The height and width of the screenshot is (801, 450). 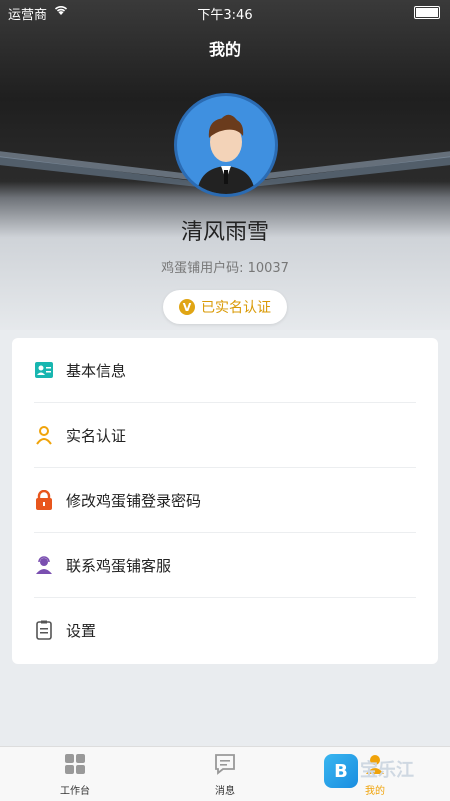 What do you see at coordinates (119, 565) in the screenshot?
I see `menu-item-label: 联系鸡蛋铺客服` at bounding box center [119, 565].